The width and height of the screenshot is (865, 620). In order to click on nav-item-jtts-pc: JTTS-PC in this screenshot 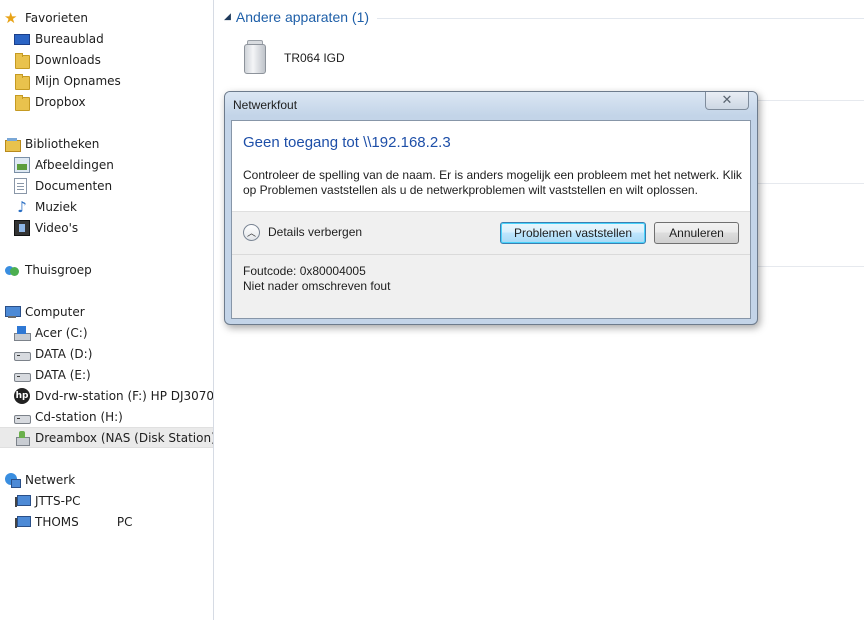, I will do `click(106, 500)`.